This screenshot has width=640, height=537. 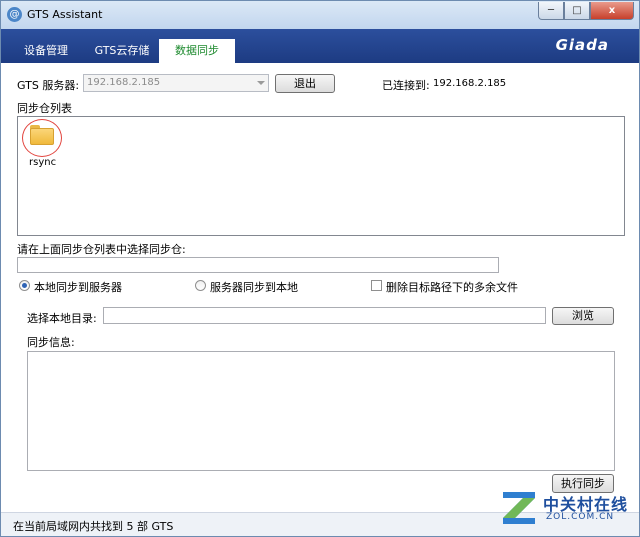 I want to click on app-icon: @, so click(x=14, y=14).